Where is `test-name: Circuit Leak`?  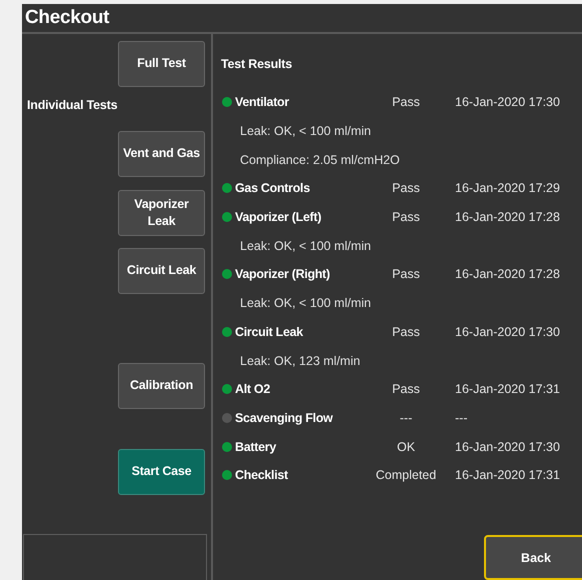
test-name: Circuit Leak is located at coordinates (269, 331).